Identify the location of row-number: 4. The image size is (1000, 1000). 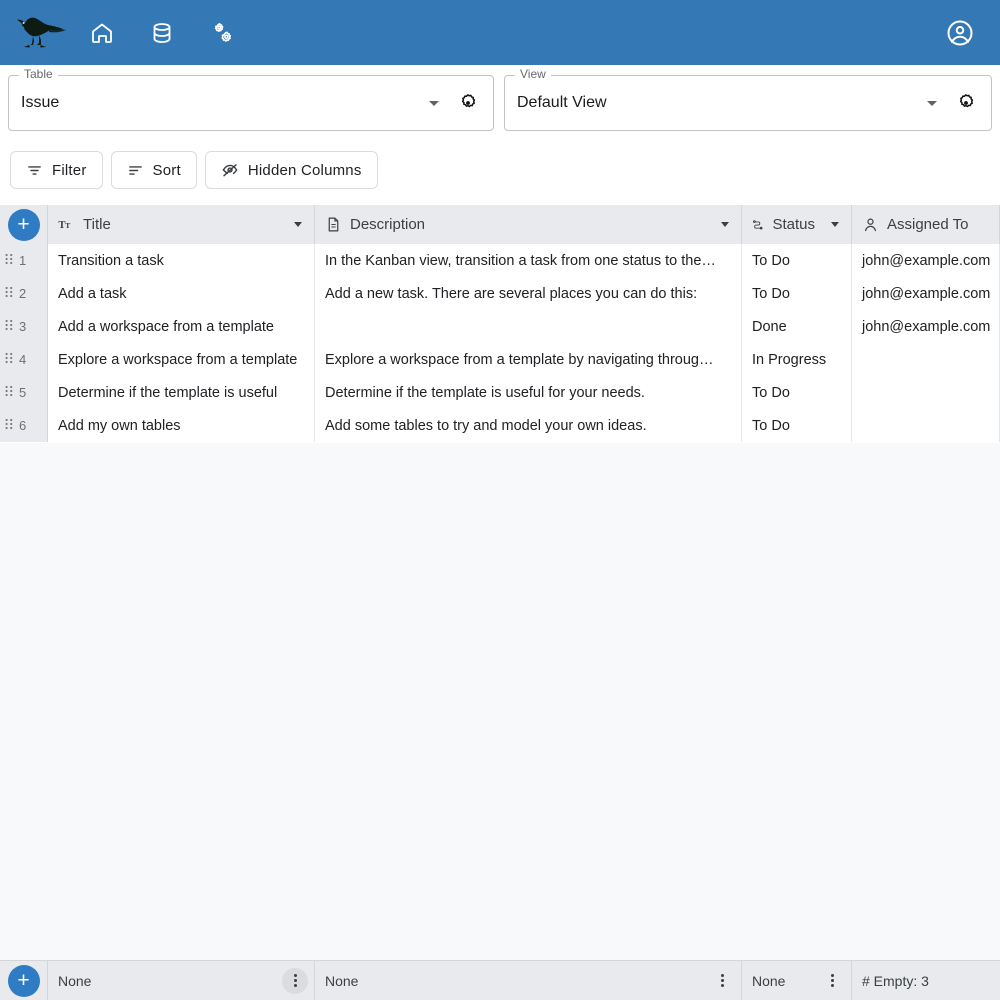
(23, 359).